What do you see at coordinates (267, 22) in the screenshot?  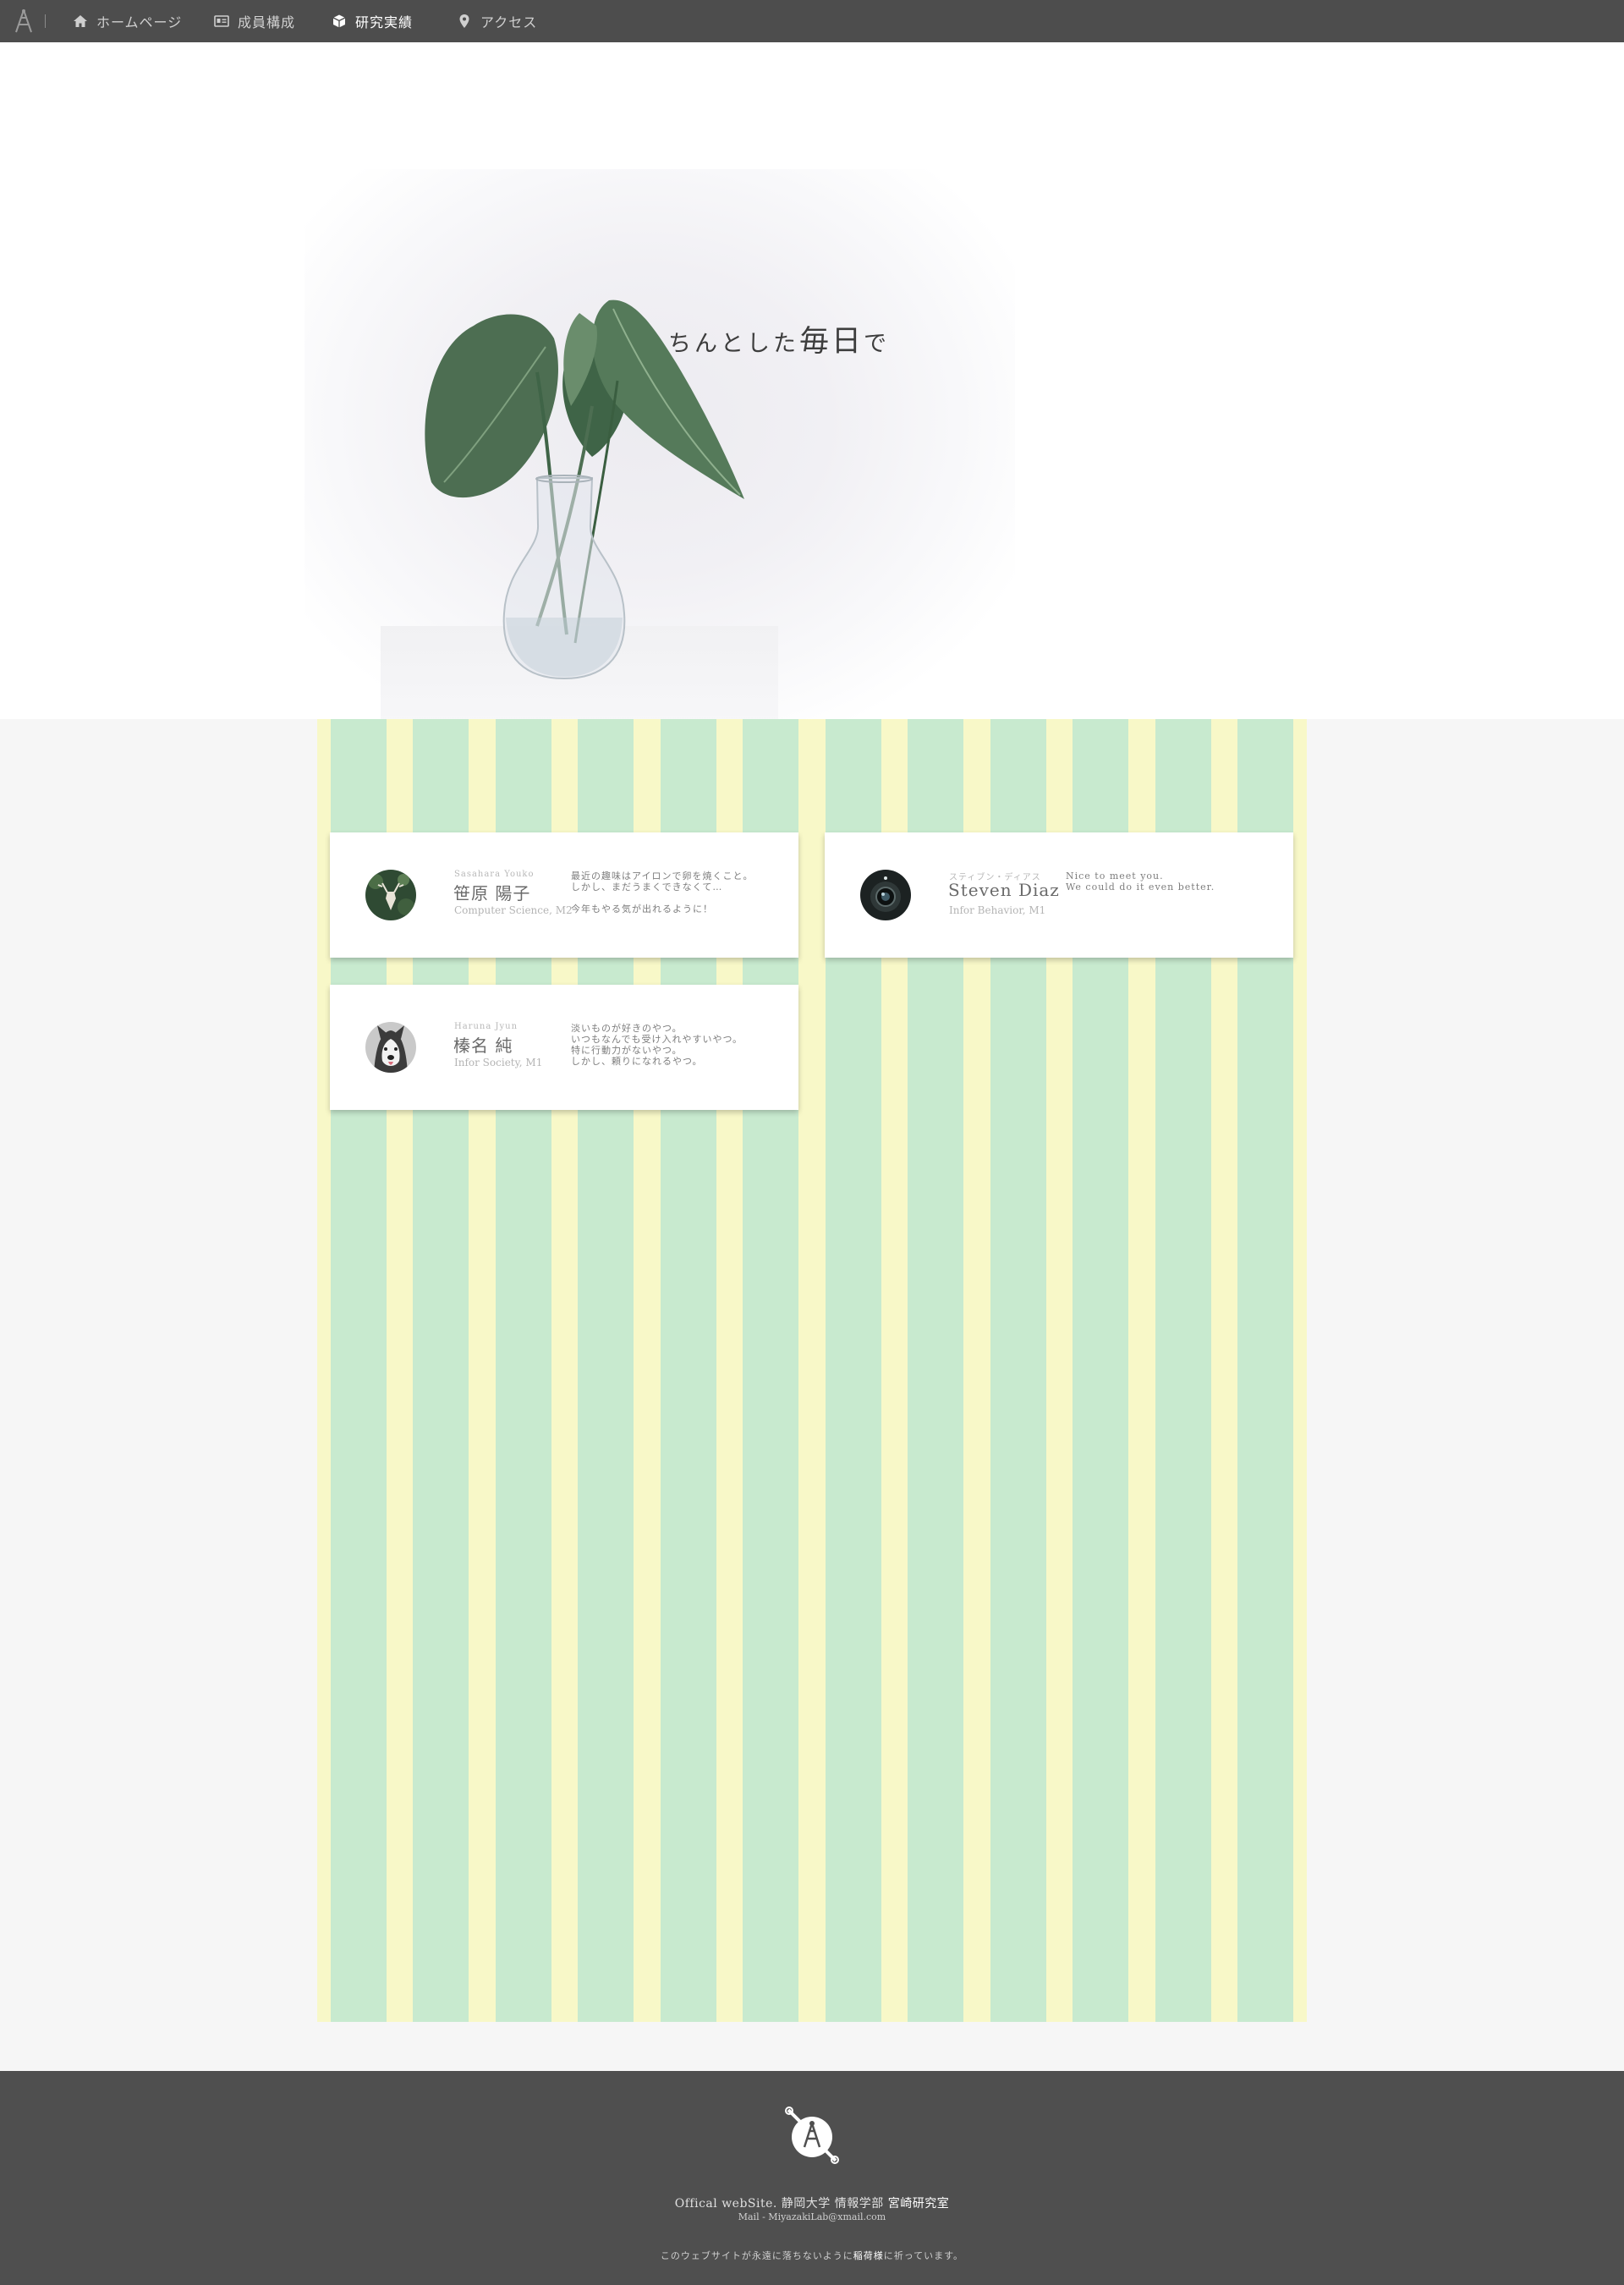 I see `nav-item-label: 成員構成` at bounding box center [267, 22].